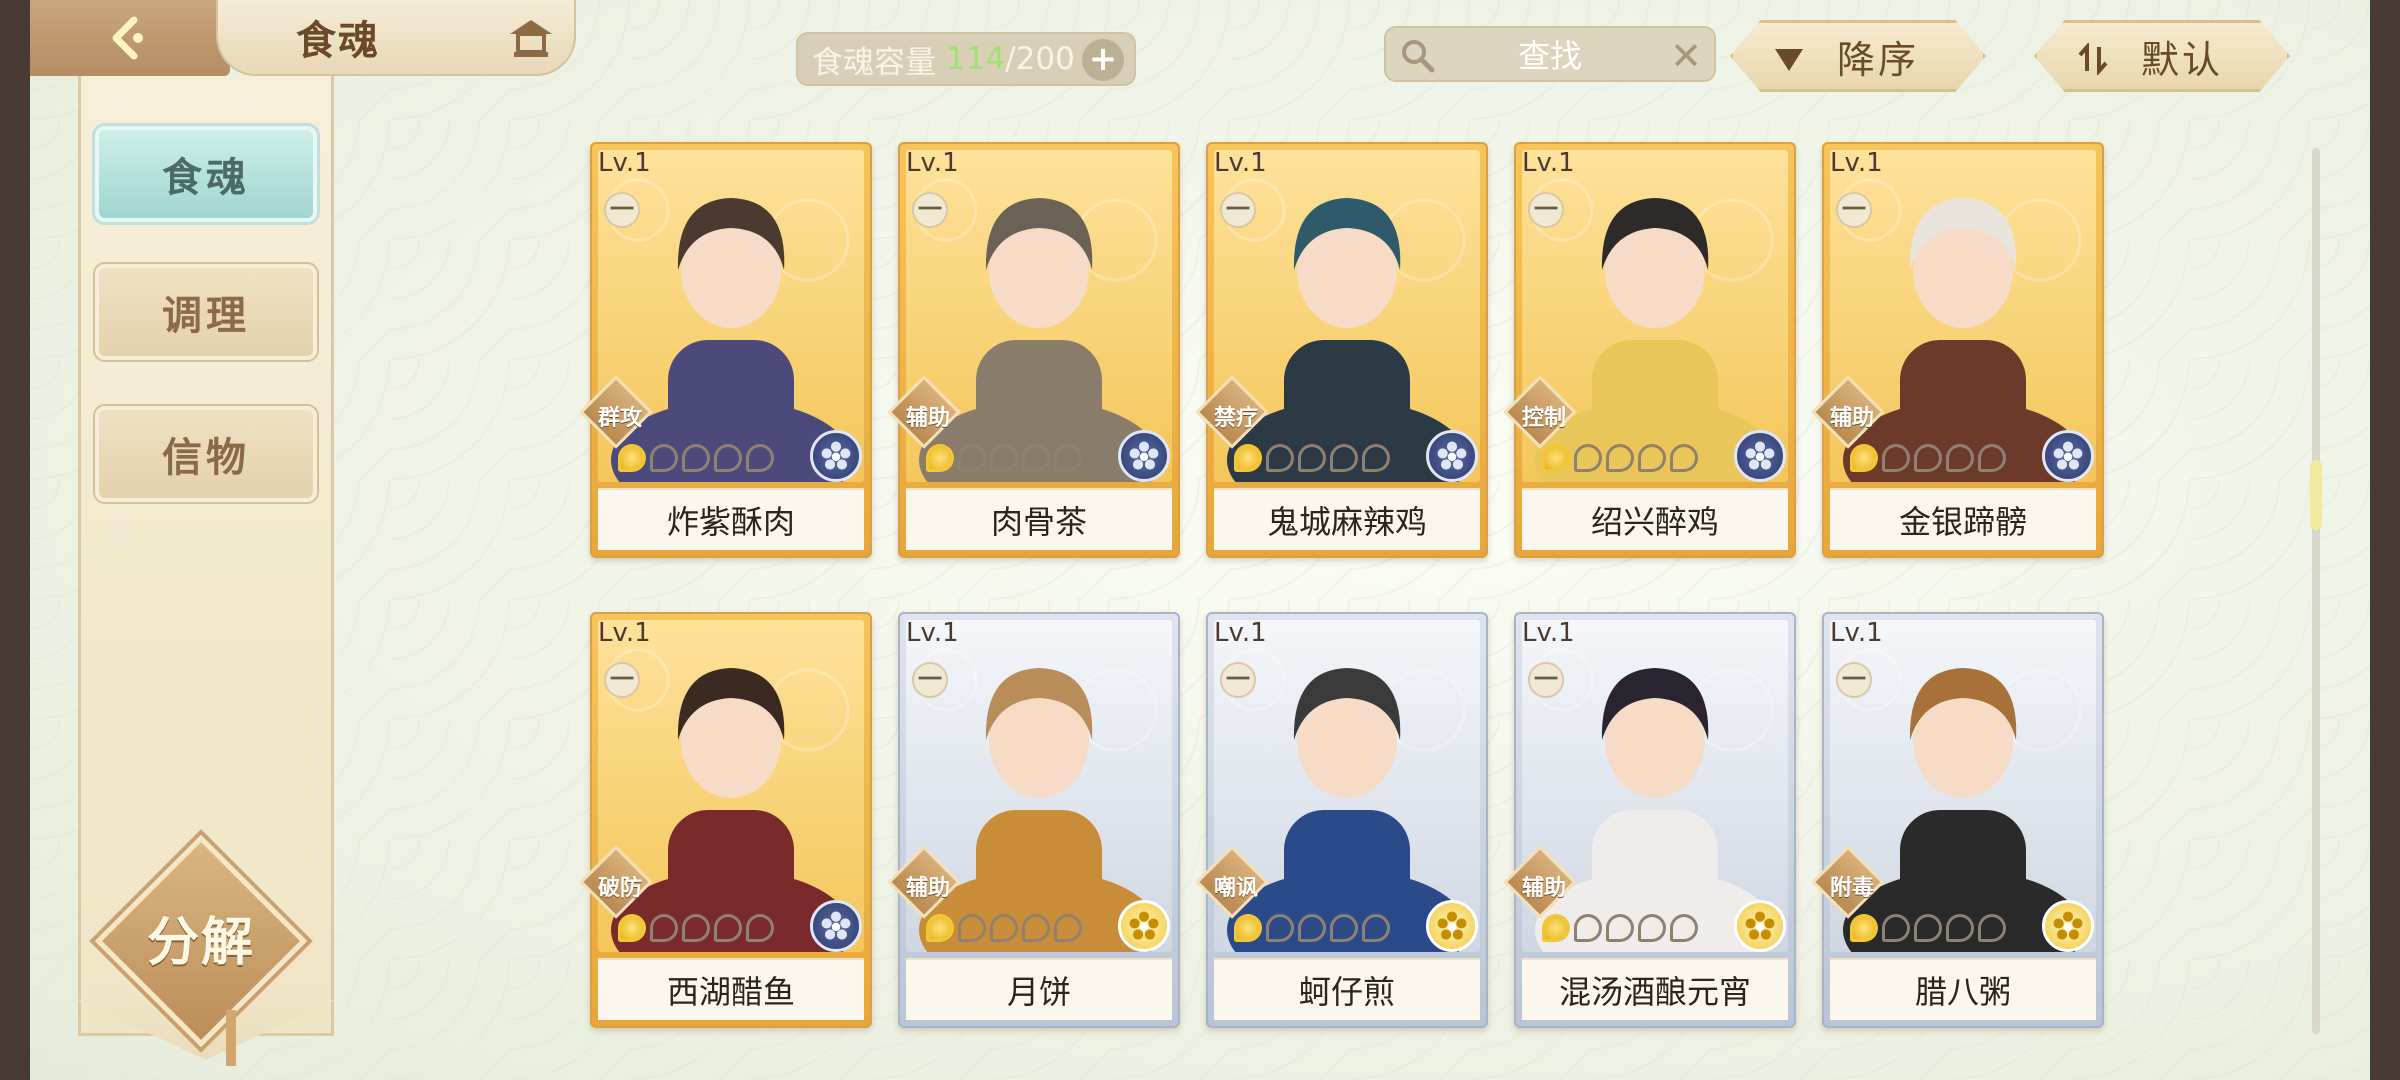  Describe the element at coordinates (1655, 989) in the screenshot. I see `card-name: 混汤酒酿元宵` at that location.